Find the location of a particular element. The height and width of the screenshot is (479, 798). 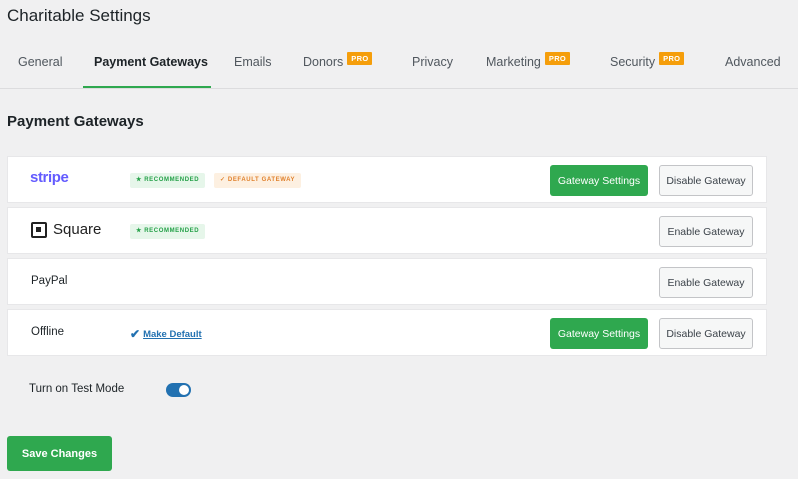

tab-label: General is located at coordinates (40, 62).